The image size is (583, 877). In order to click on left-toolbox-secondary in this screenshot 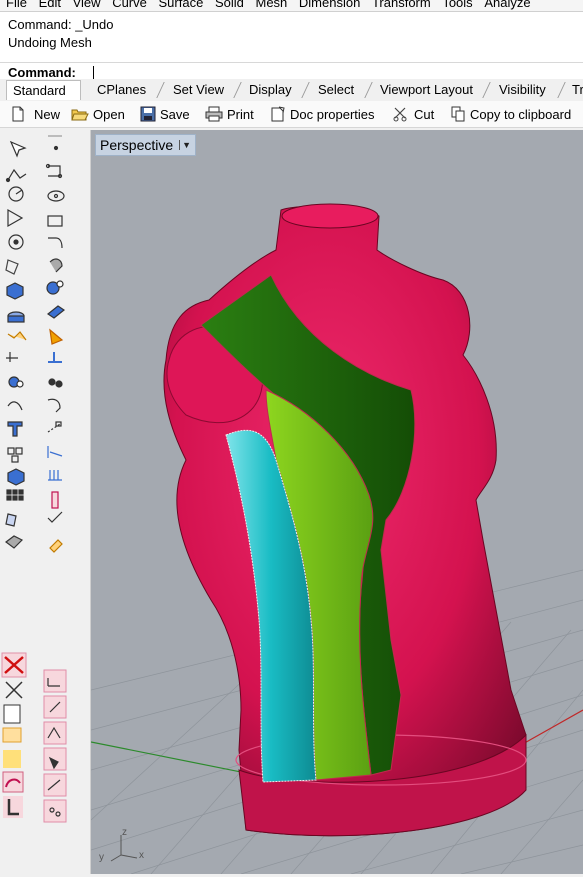, I will do `click(65, 502)`.